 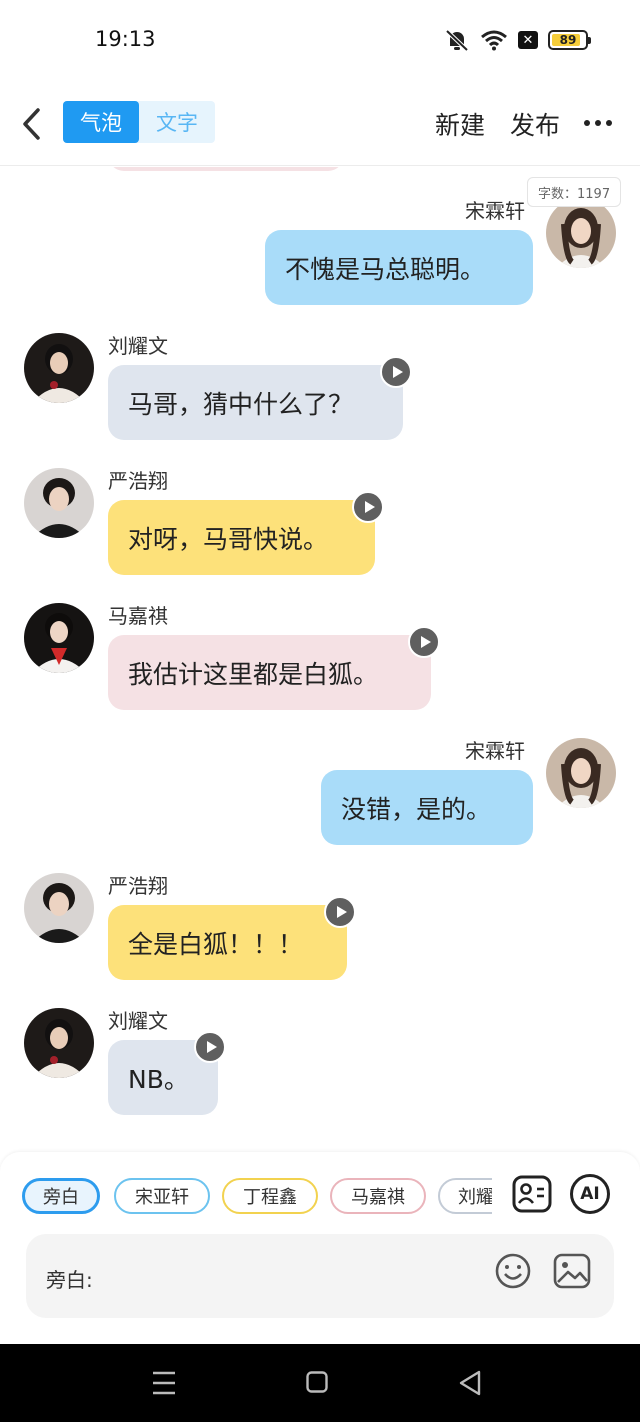 What do you see at coordinates (572, 1271) in the screenshot?
I see `image-icon` at bounding box center [572, 1271].